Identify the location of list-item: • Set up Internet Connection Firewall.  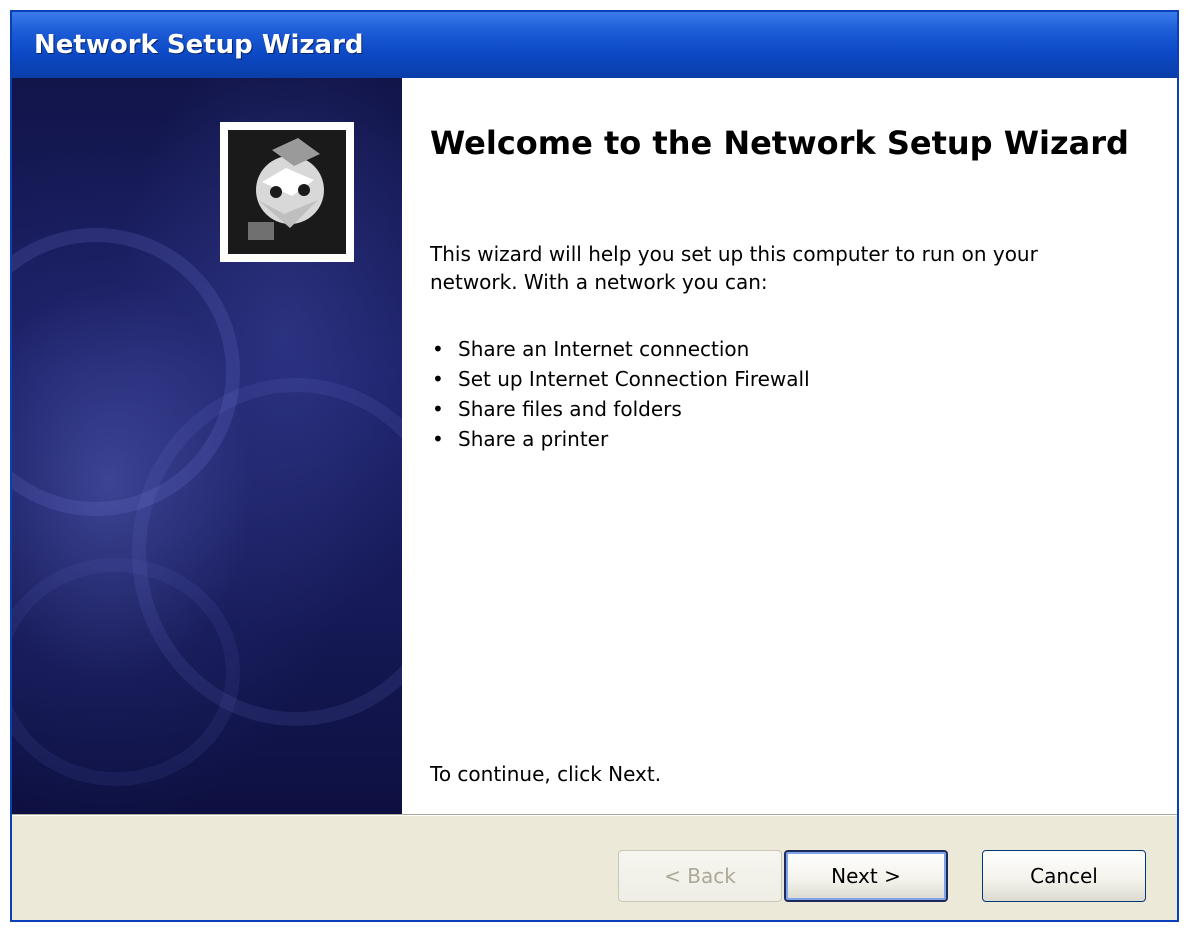
(620, 379).